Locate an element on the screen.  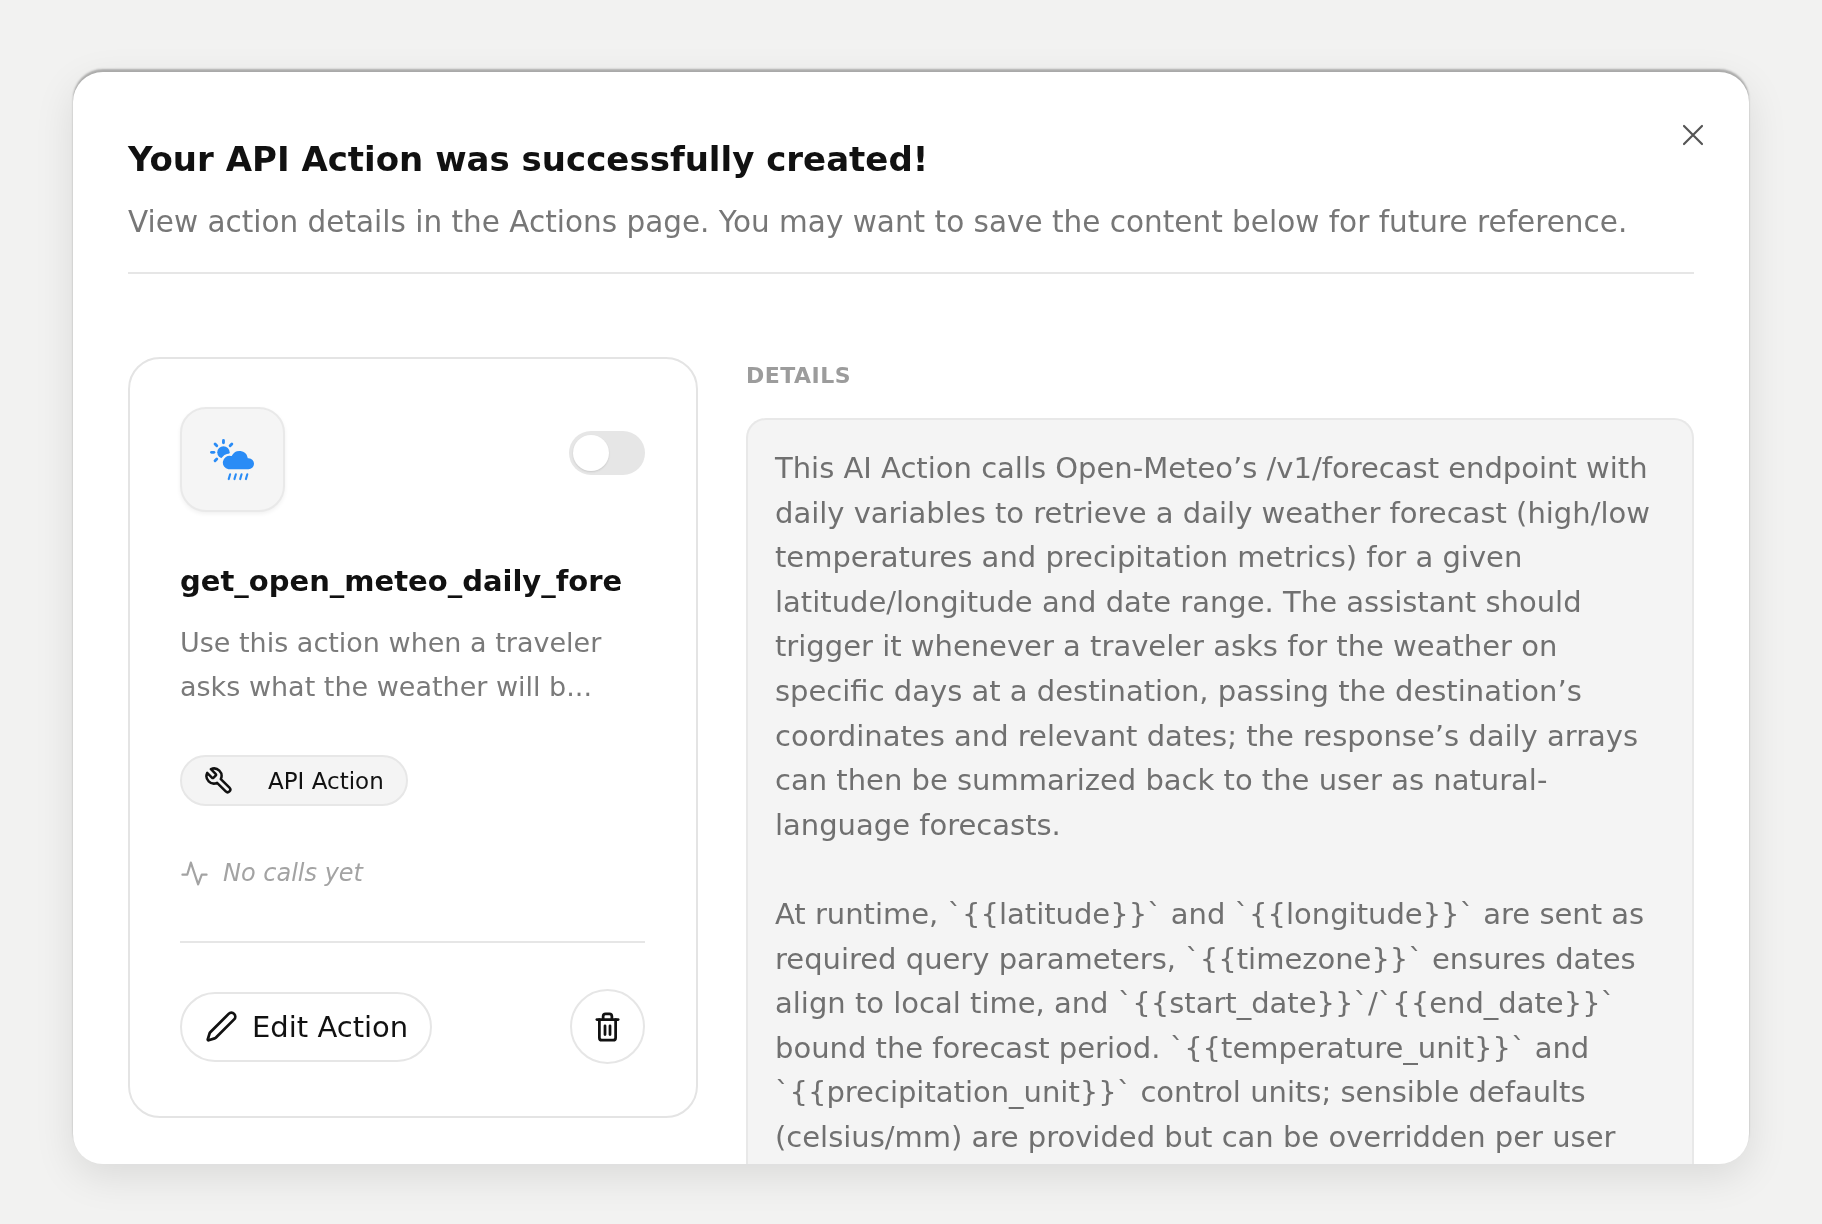
dialog-title: Your API Action was successfully created! is located at coordinates (529, 159).